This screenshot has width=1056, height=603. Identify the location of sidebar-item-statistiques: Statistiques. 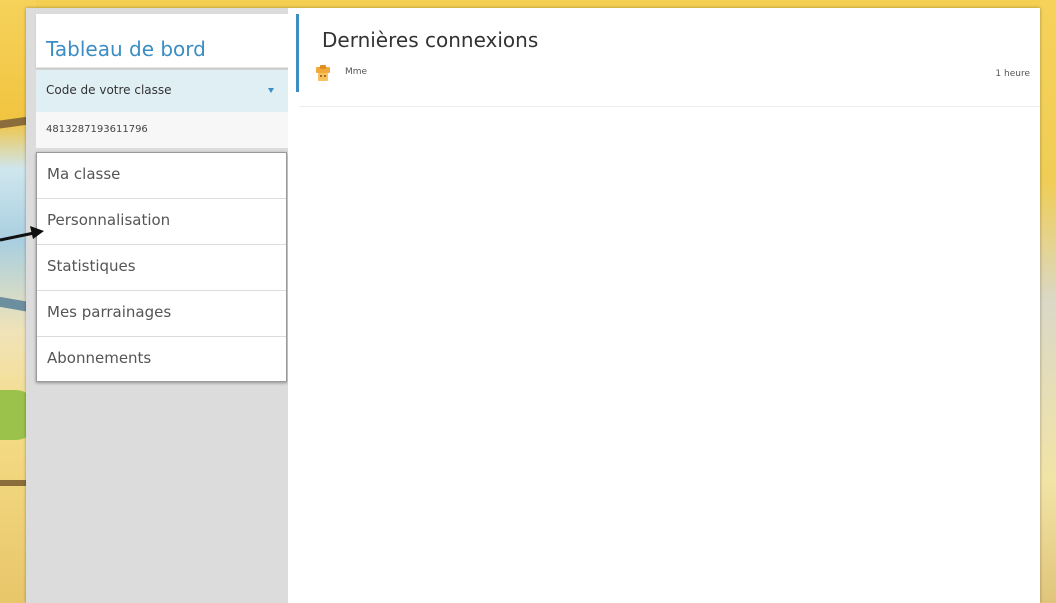
(161, 268).